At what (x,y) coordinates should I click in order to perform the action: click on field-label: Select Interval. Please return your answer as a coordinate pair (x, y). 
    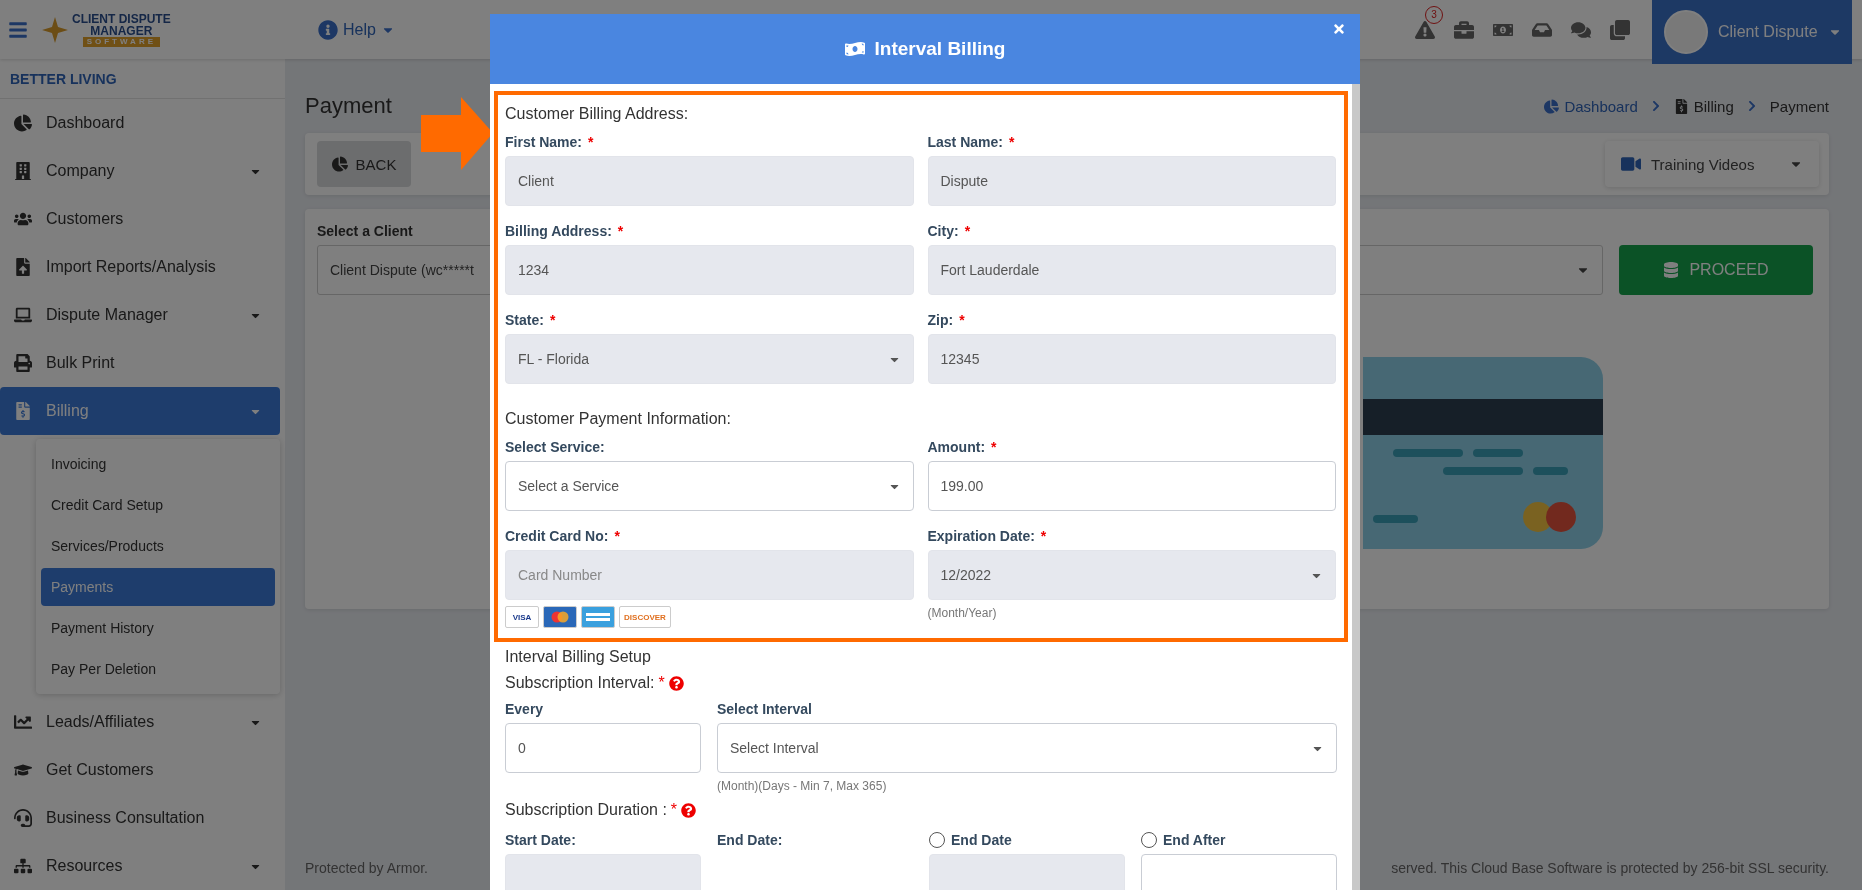
    Looking at the image, I should click on (764, 708).